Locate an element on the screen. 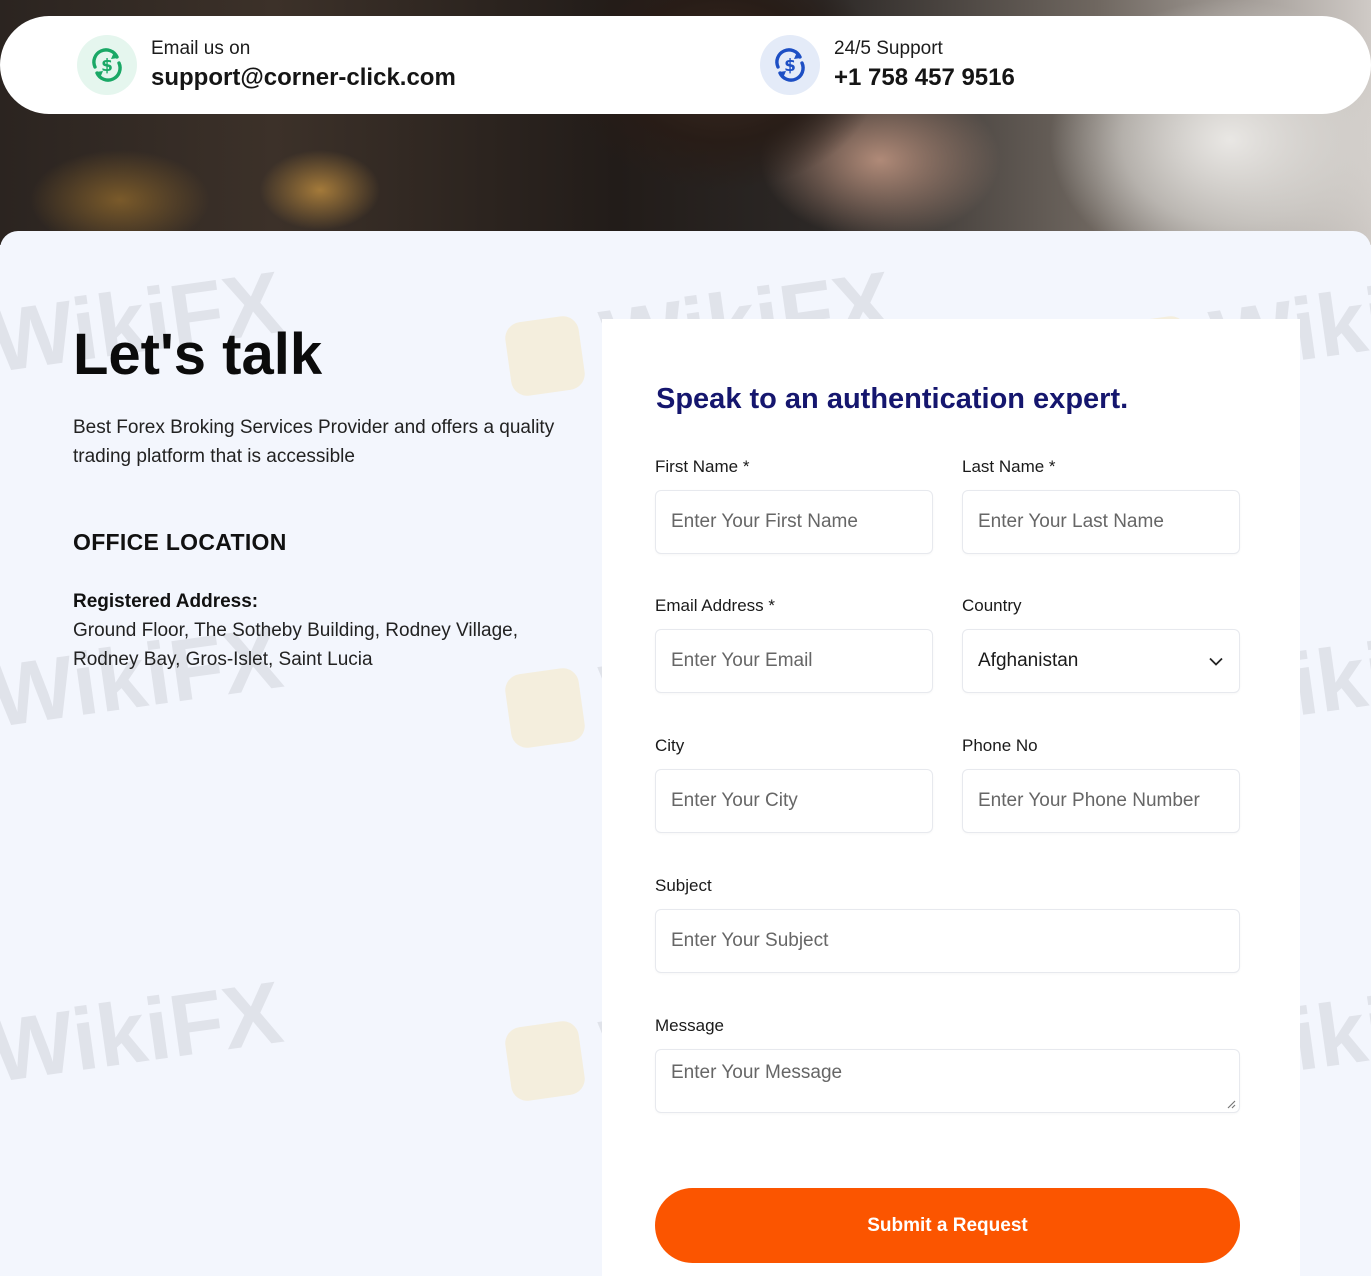 Image resolution: width=1371 pixels, height=1276 pixels. message-placeholder: Enter Your Message is located at coordinates (757, 1072).